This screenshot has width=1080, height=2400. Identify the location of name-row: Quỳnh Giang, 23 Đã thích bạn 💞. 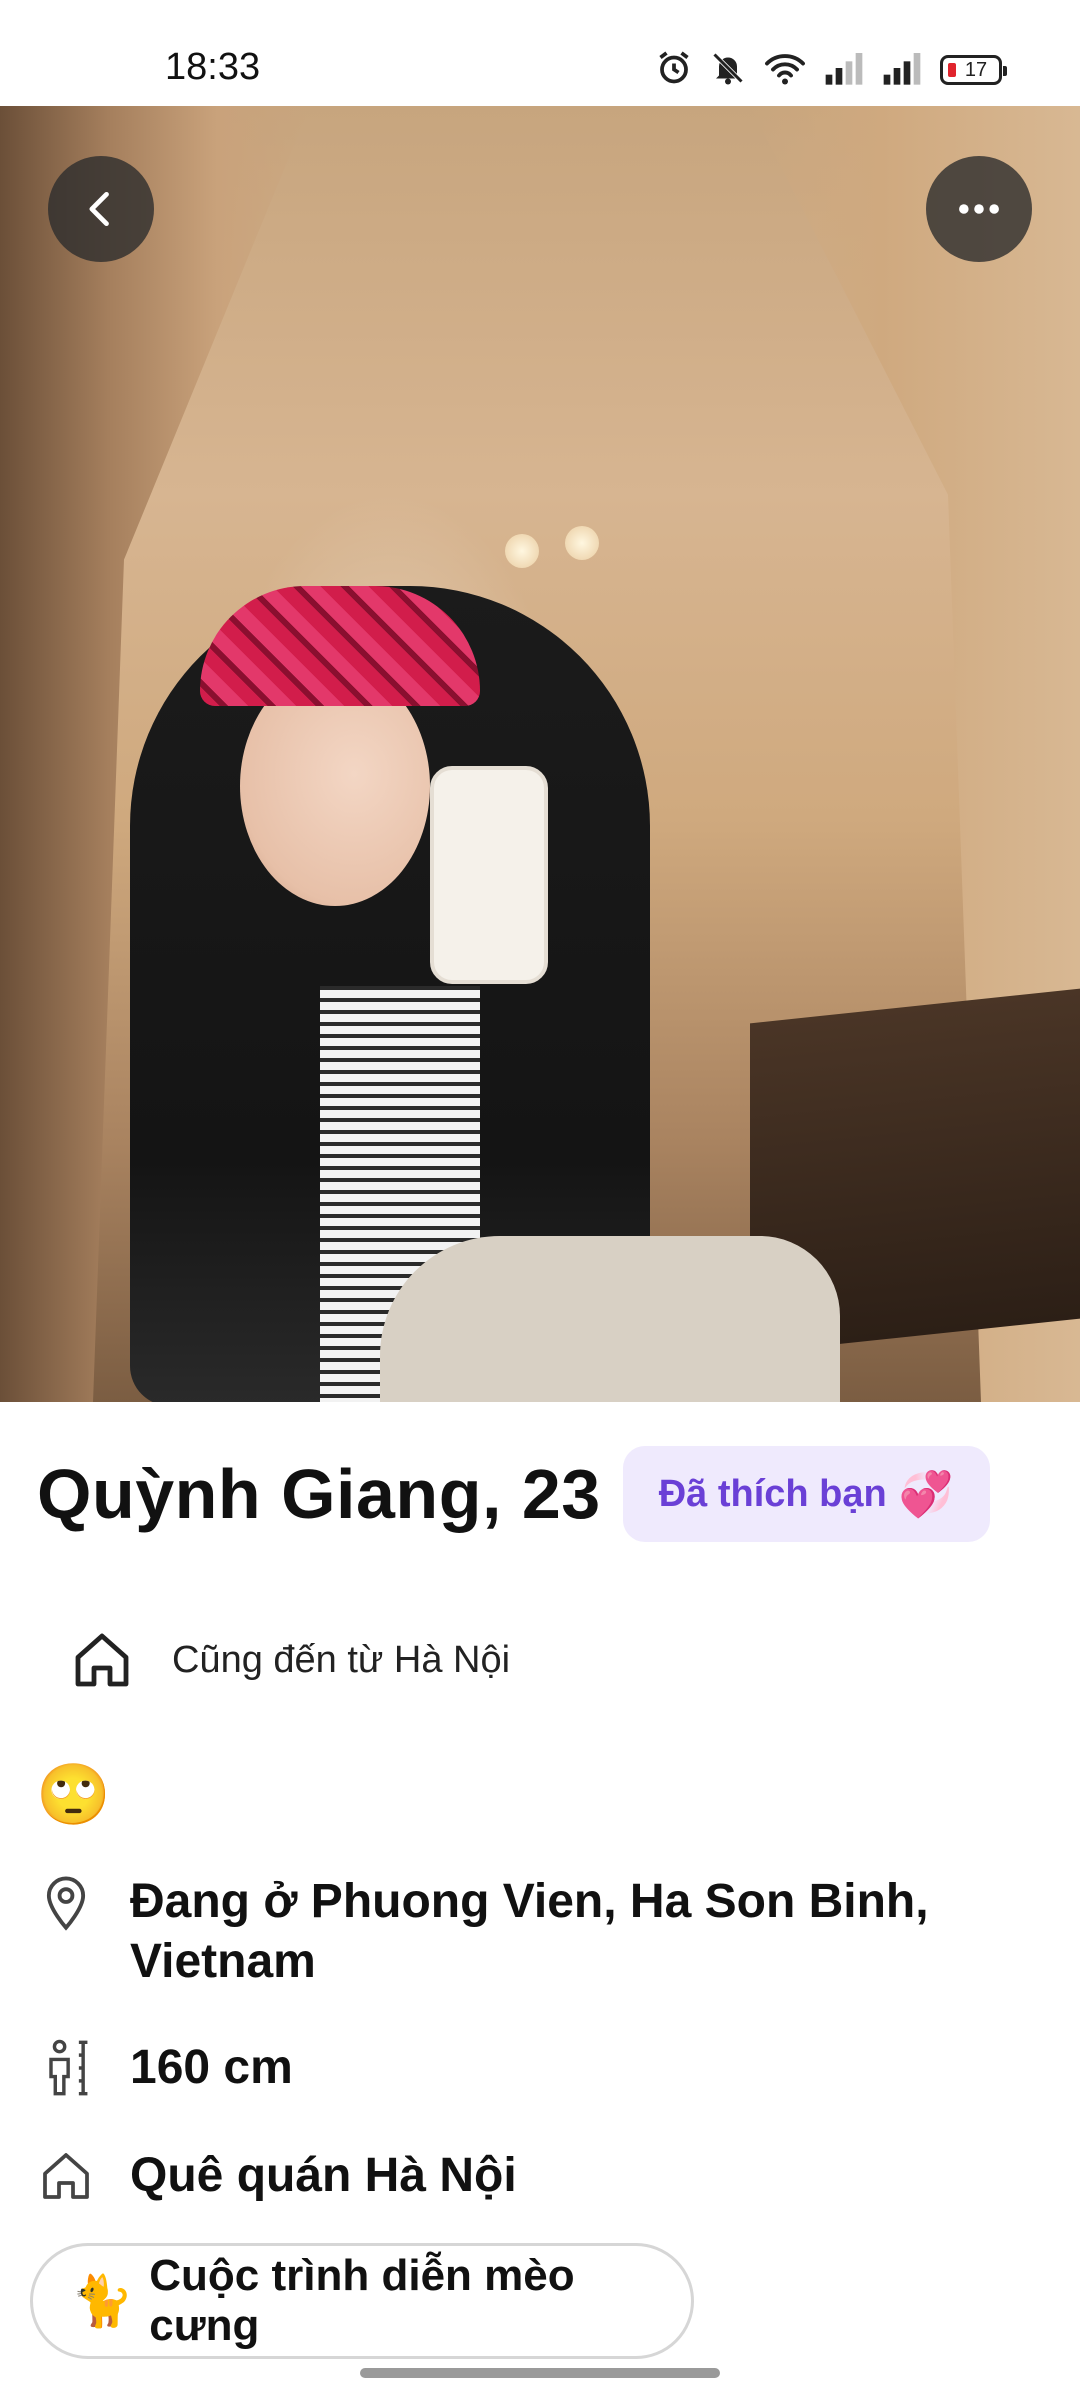
(513, 1494).